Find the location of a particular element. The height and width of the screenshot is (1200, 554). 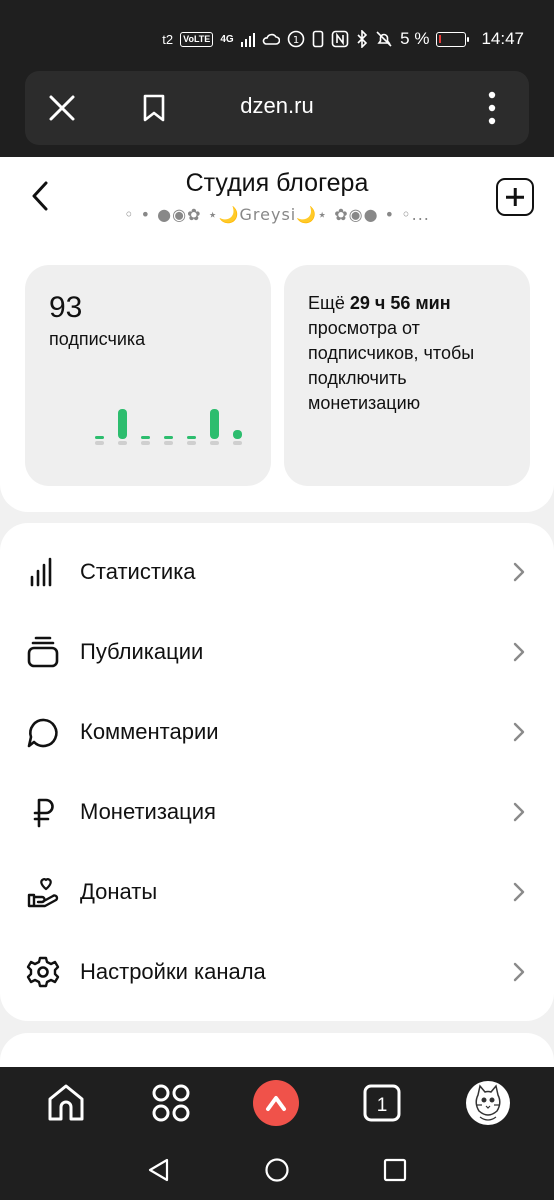

monetization-hours-unit: ч is located at coordinates (380, 303).